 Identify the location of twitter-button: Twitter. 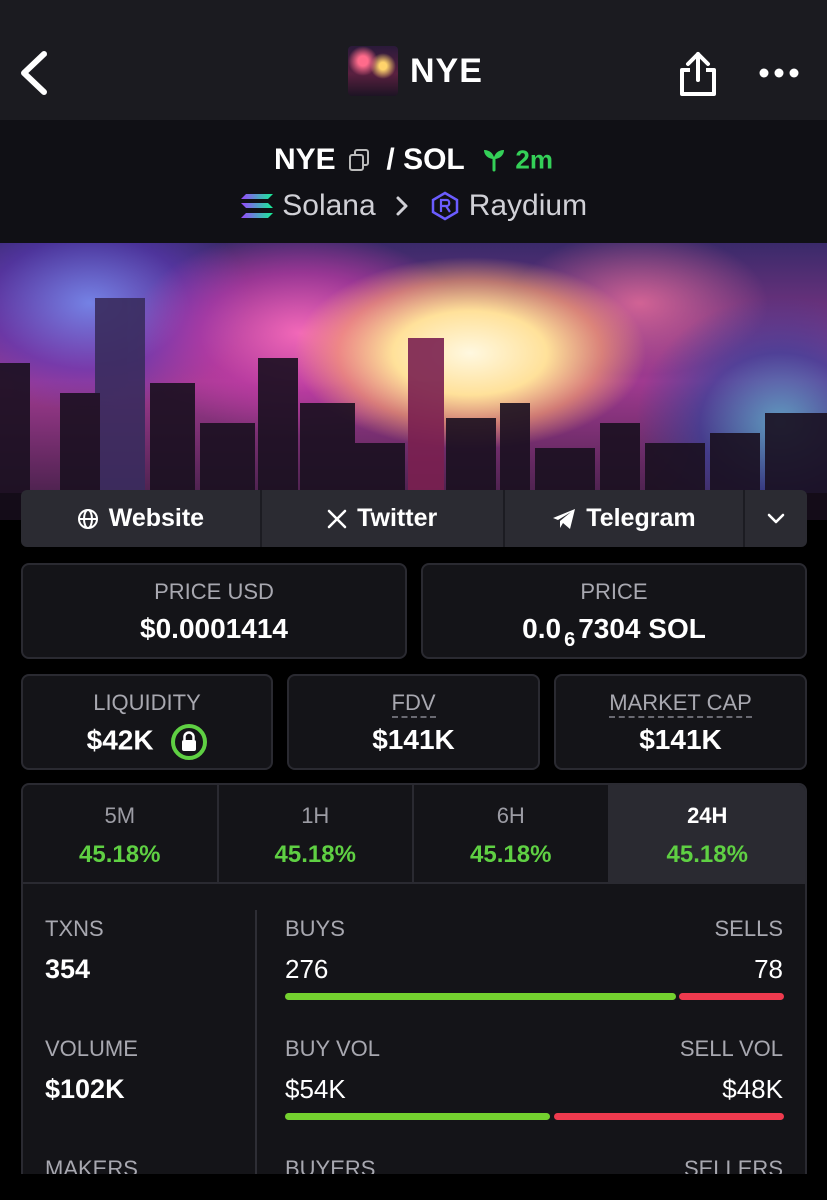
(383, 518).